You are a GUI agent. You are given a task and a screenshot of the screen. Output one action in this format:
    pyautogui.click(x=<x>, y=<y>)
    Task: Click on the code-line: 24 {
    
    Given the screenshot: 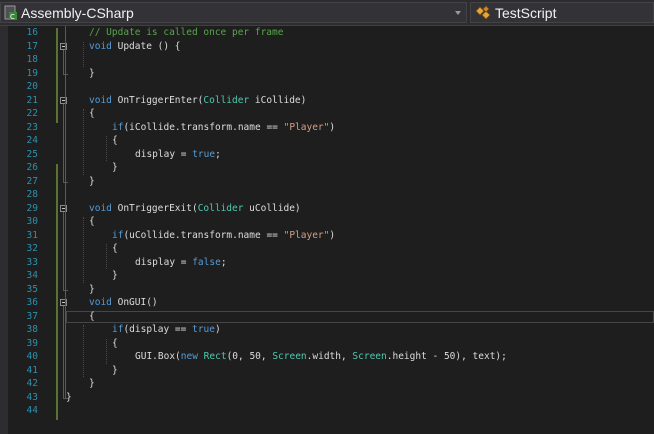 What is the action you would take?
    pyautogui.click(x=331, y=141)
    